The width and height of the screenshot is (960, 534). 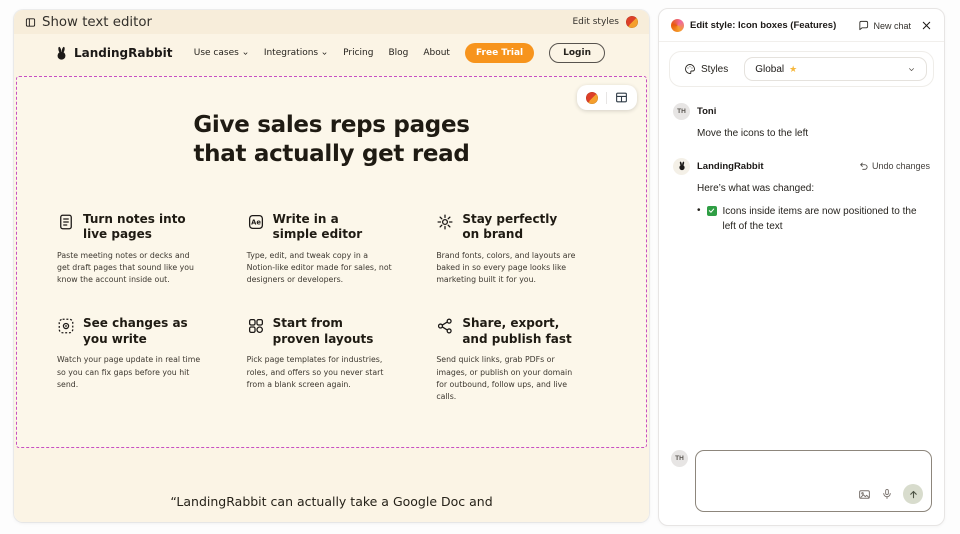 I want to click on assistant-avatar, so click(x=681, y=166).